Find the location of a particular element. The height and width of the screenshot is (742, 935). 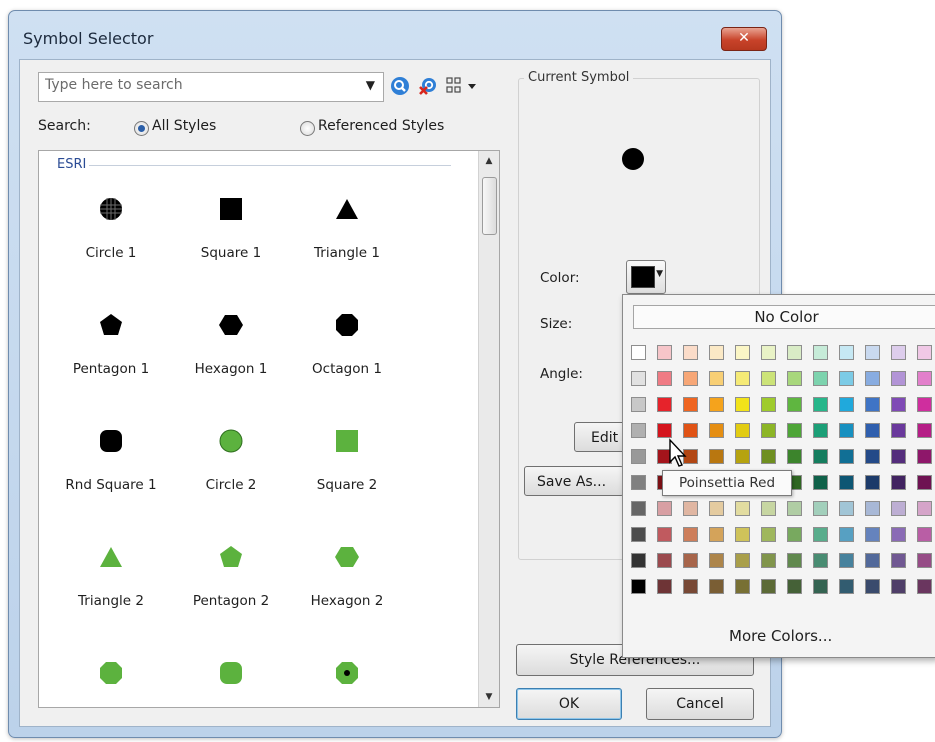

title-bar: Symbol Selector ✕ is located at coordinates (395, 35).